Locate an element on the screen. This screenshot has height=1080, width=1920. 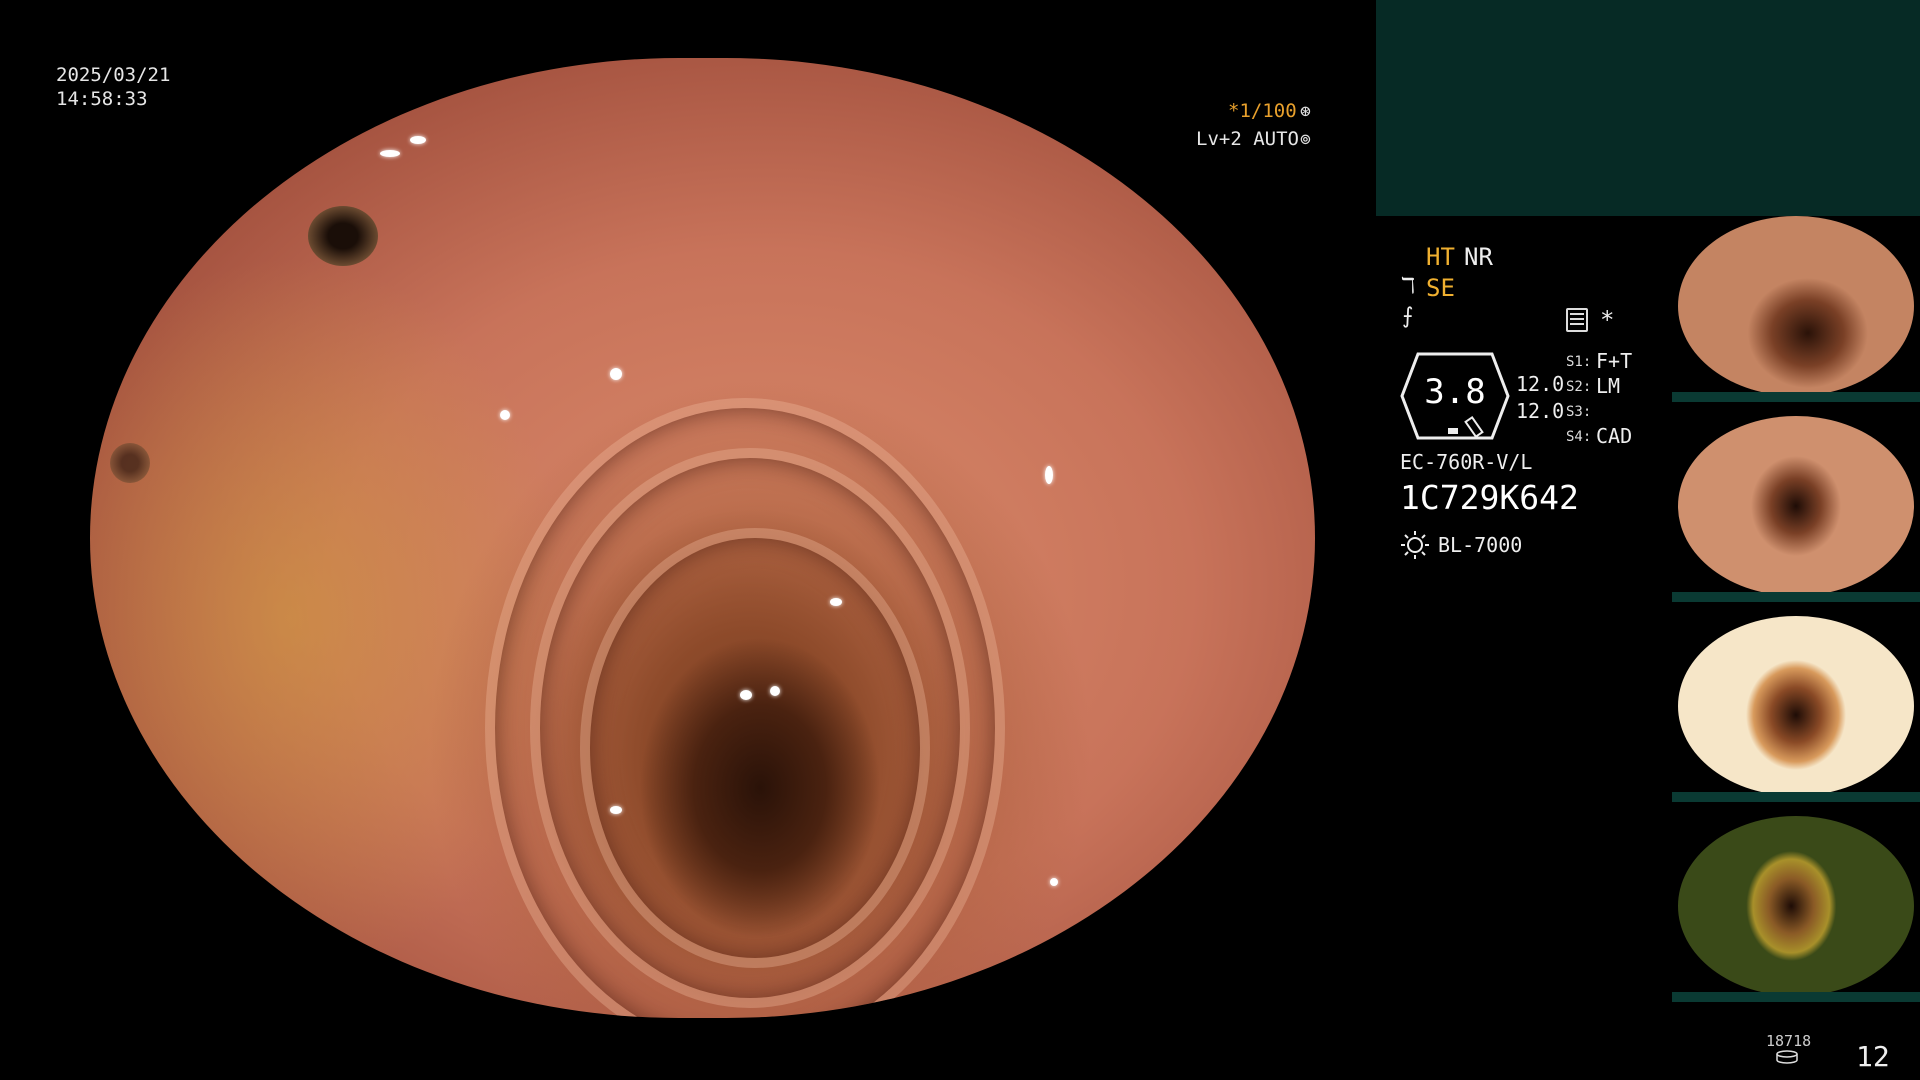
brightness-level: Lv+2 AUTO is located at coordinates (1247, 139).